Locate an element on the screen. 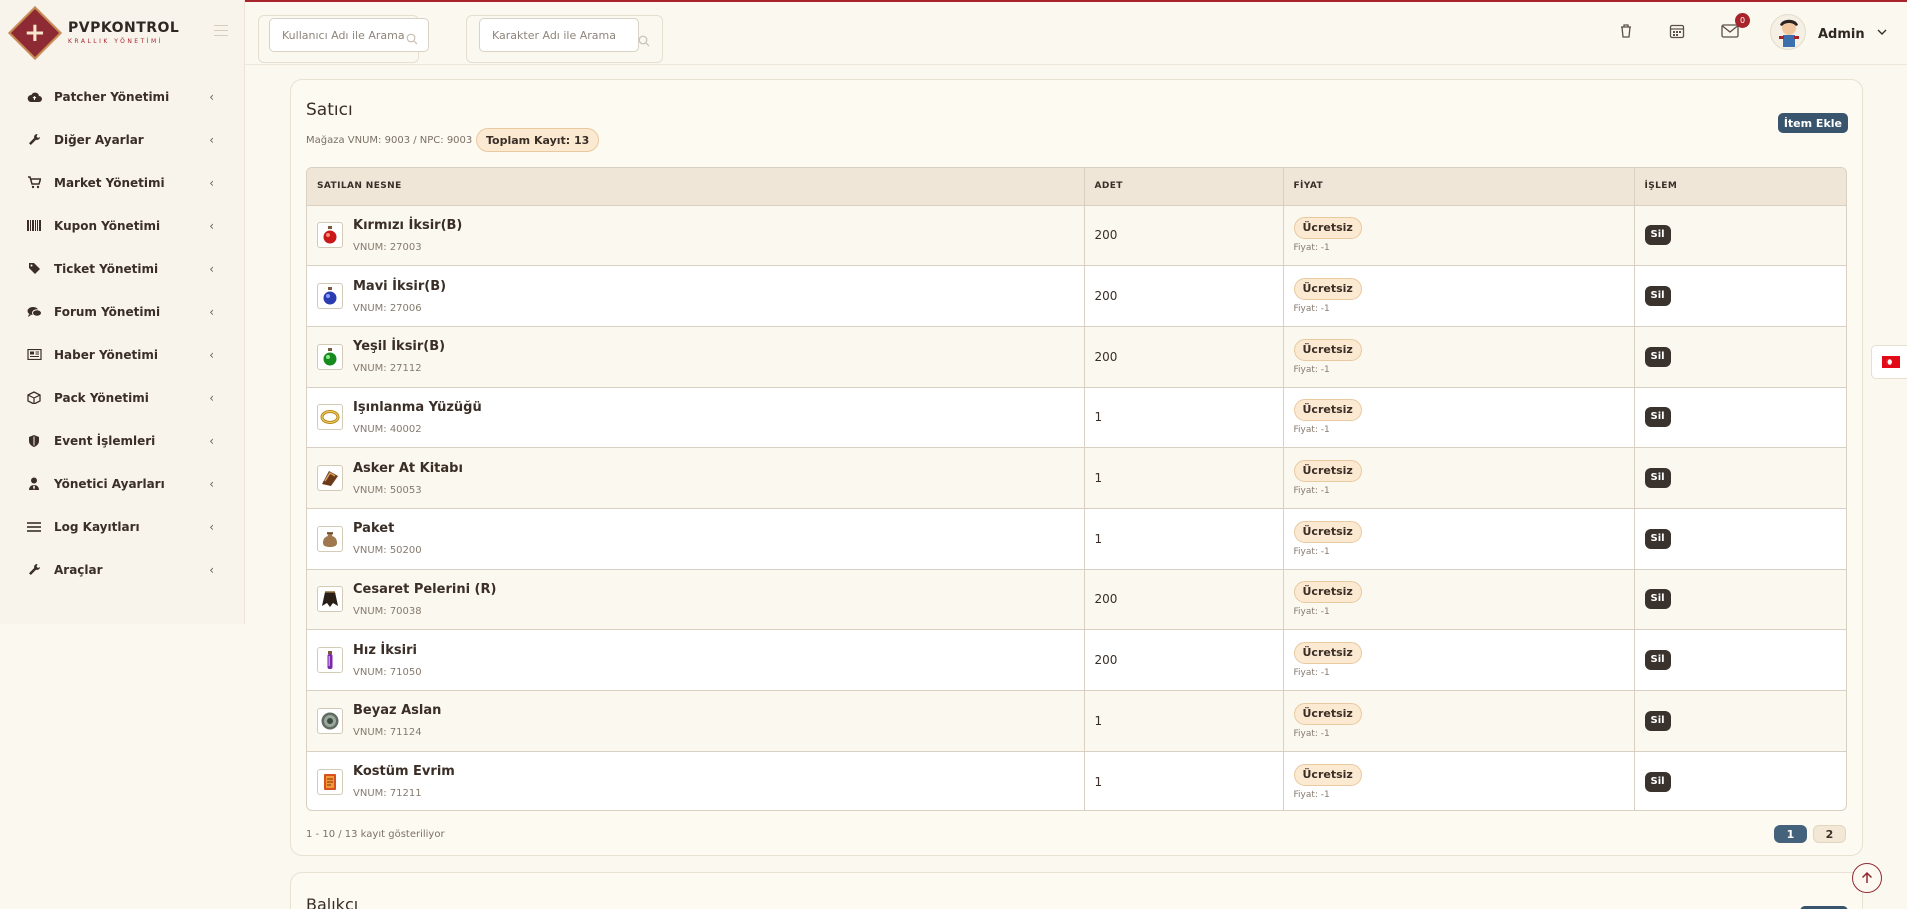  column-header-action: İŞLEM is located at coordinates (1740, 187).